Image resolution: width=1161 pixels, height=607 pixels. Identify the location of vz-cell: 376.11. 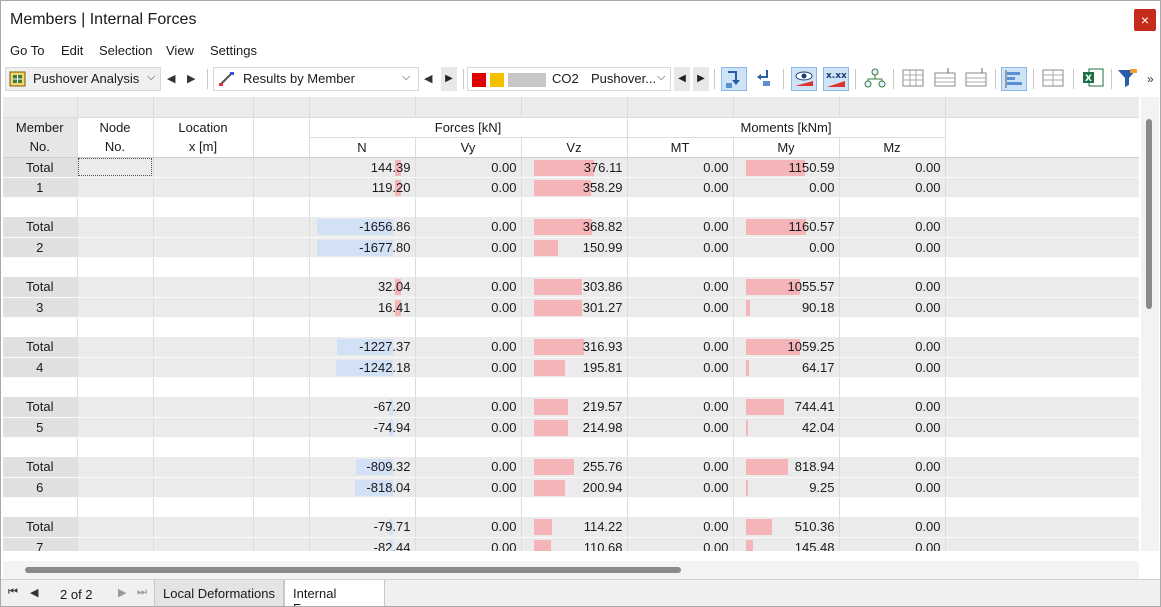
(574, 167).